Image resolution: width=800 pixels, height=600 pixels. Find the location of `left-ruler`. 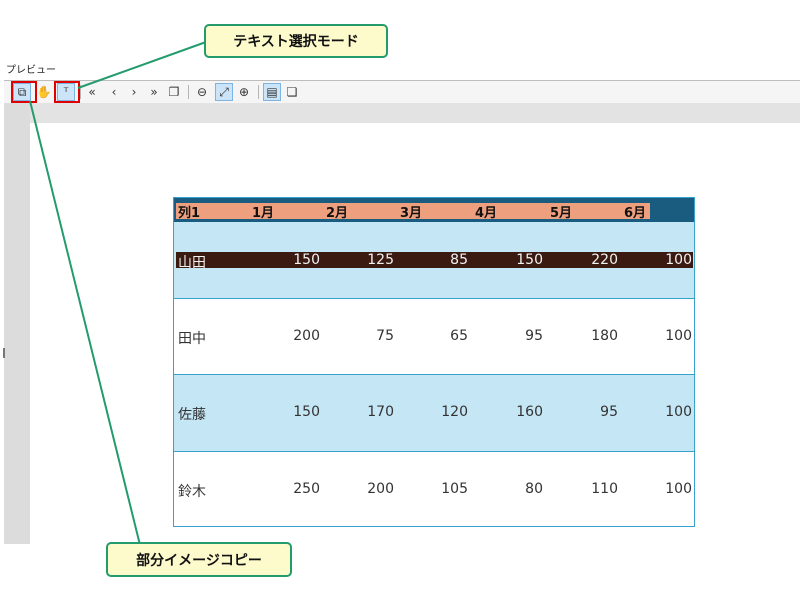

left-ruler is located at coordinates (17, 323).